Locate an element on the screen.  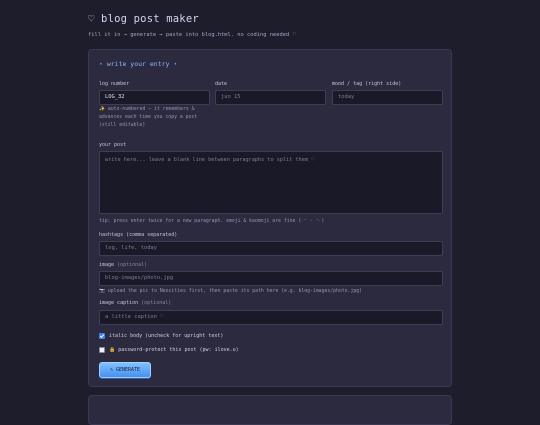
caption-input: a little caption ♡ is located at coordinates (271, 317).